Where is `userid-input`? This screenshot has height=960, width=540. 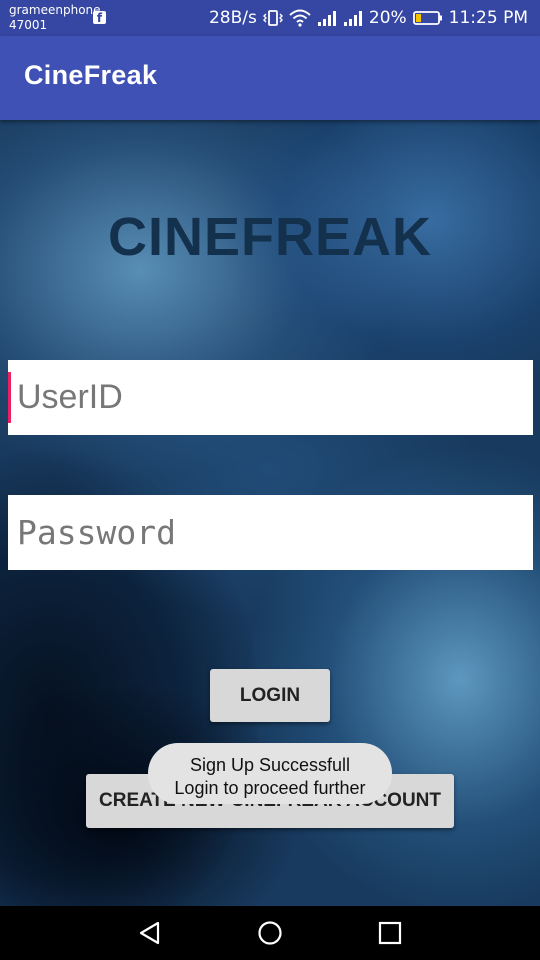
userid-input is located at coordinates (270, 397).